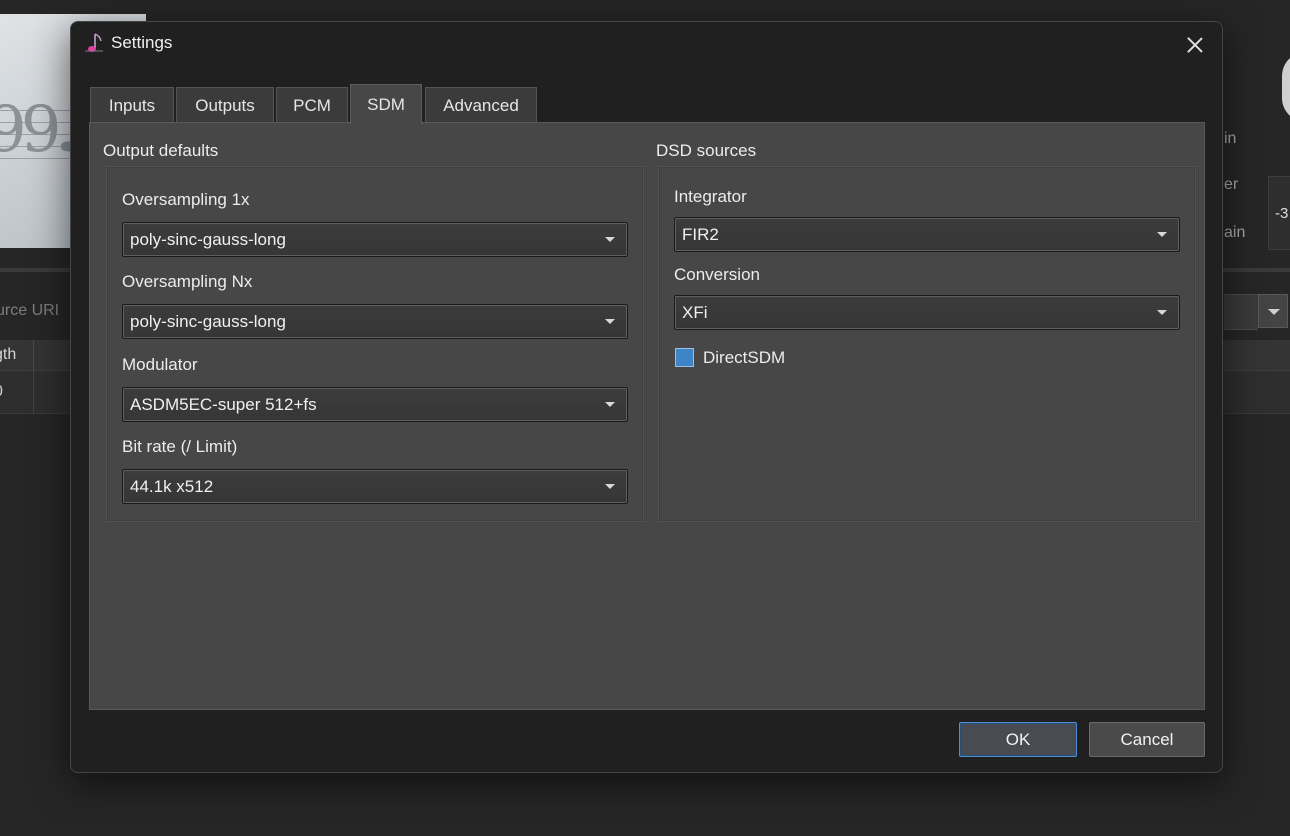  What do you see at coordinates (375, 404) in the screenshot?
I see `modulator-select: ASDM5EC-super 512+fs` at bounding box center [375, 404].